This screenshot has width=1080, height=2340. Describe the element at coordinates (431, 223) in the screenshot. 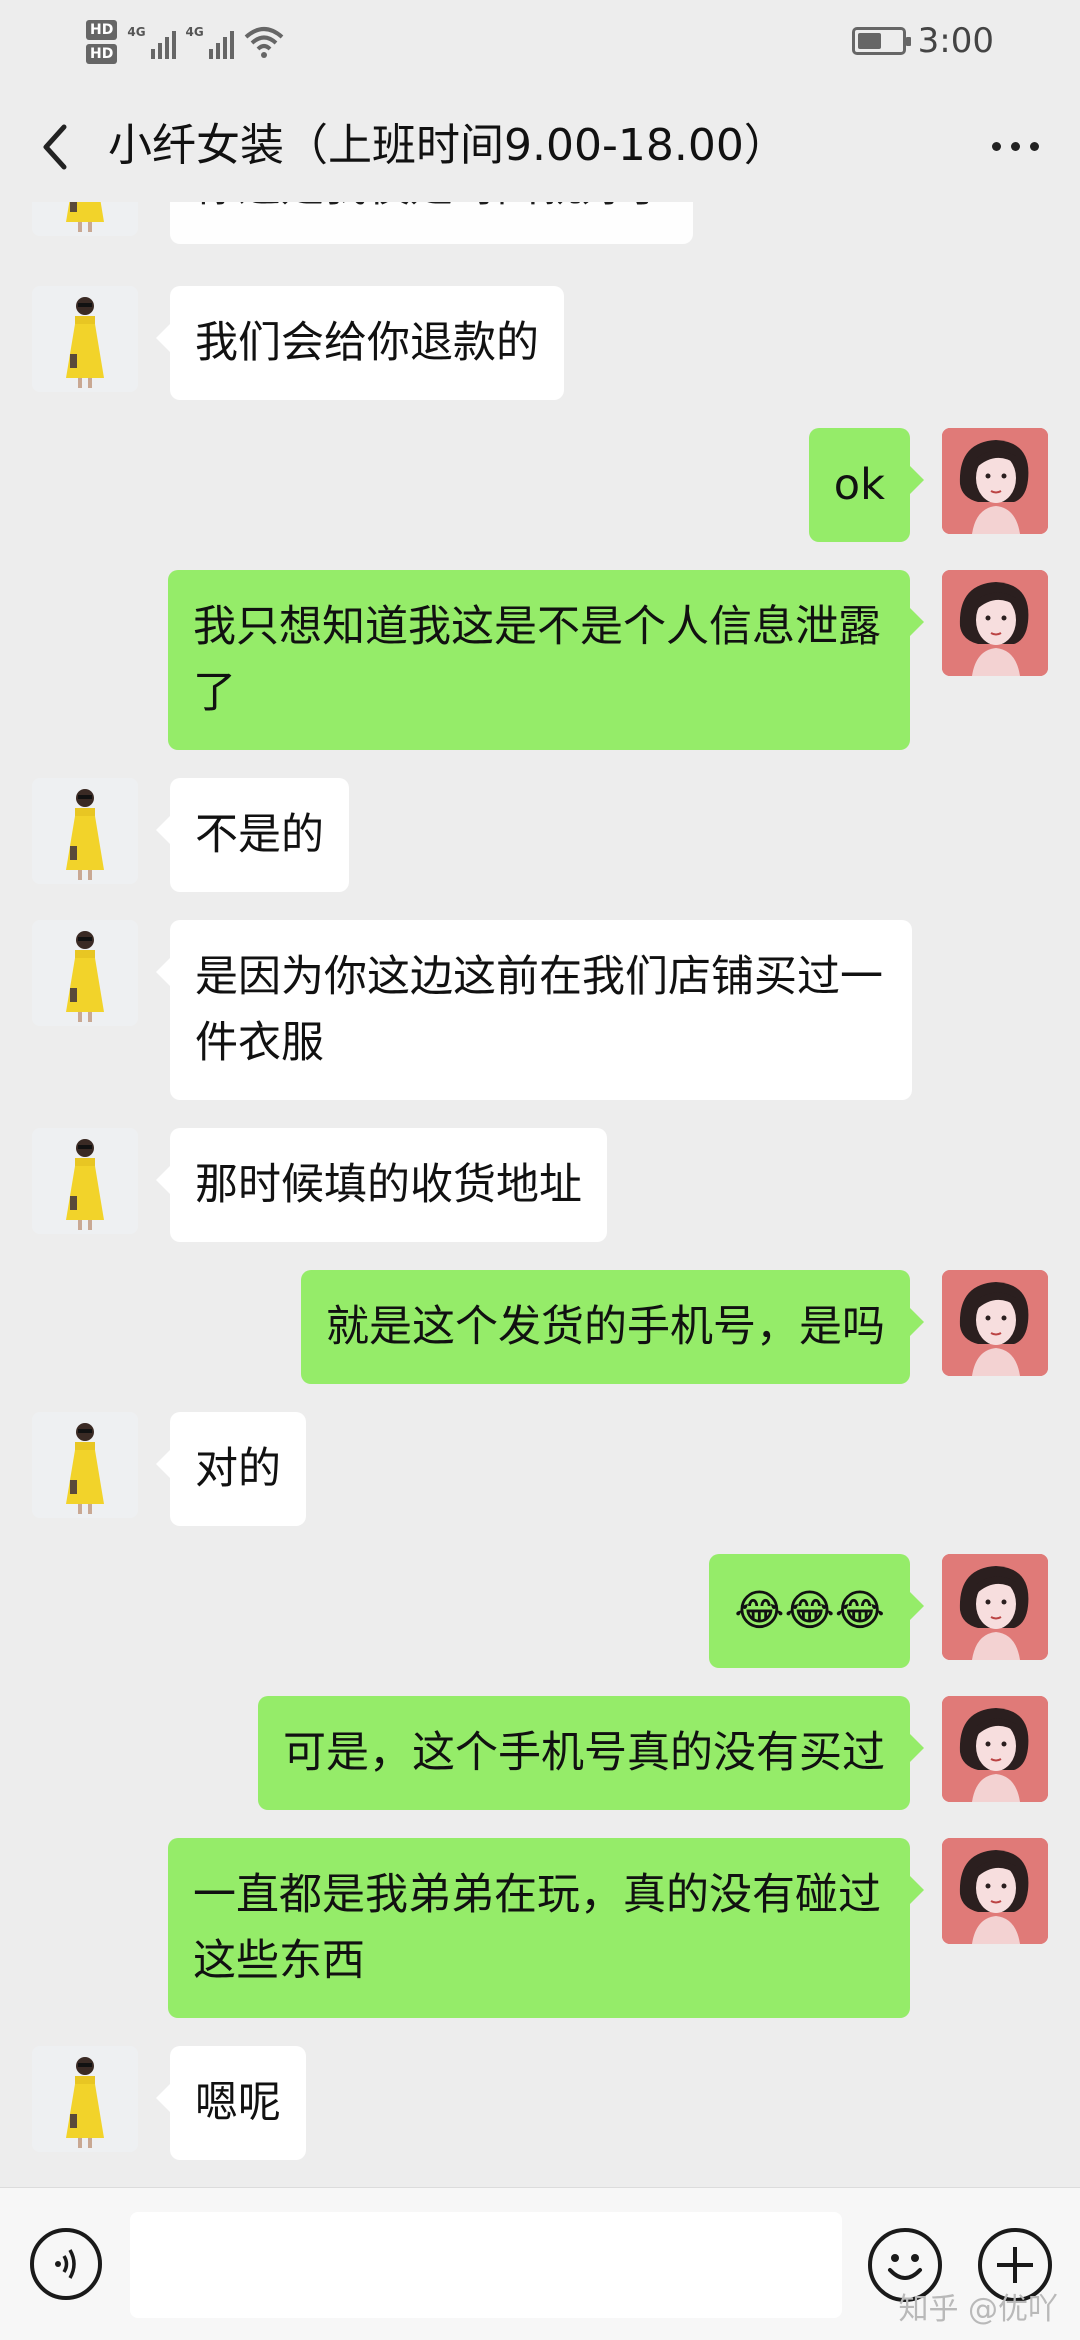

I see `message-bubble: 你这是我夜是哥面就好了` at that location.